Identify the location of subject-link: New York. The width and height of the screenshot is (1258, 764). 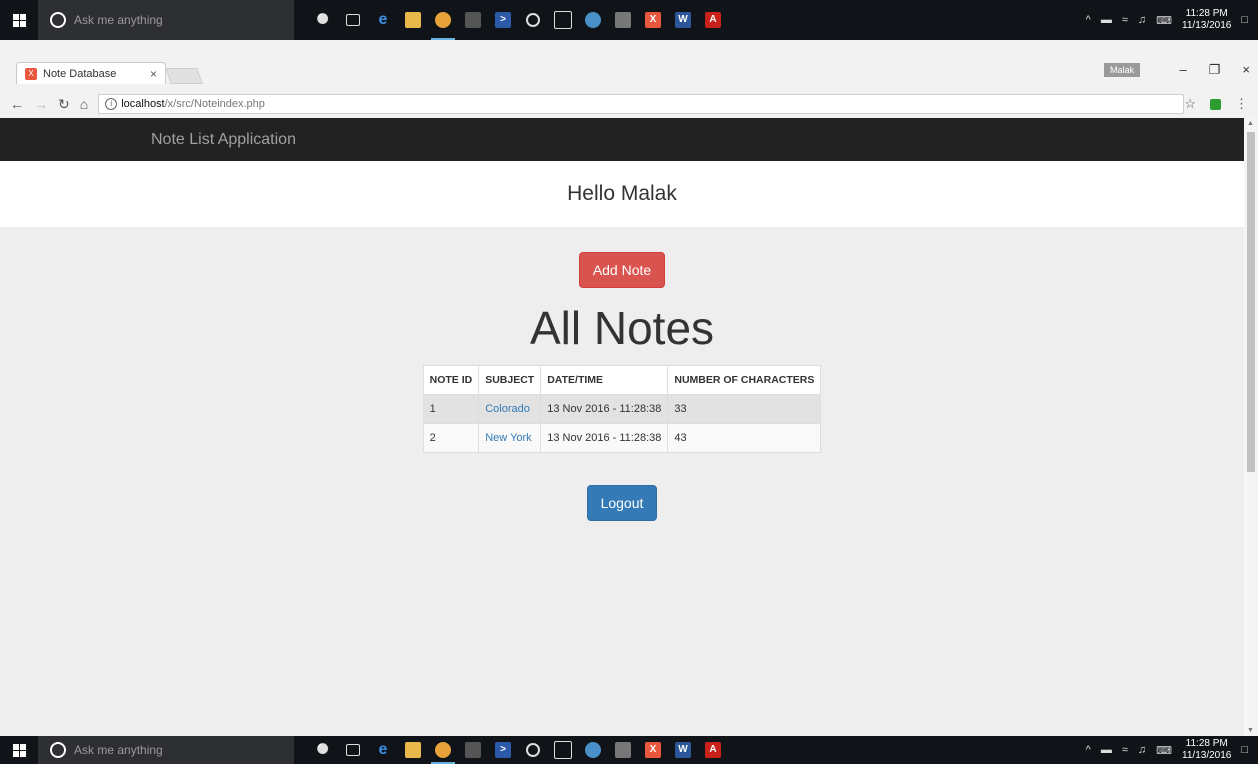
(508, 438).